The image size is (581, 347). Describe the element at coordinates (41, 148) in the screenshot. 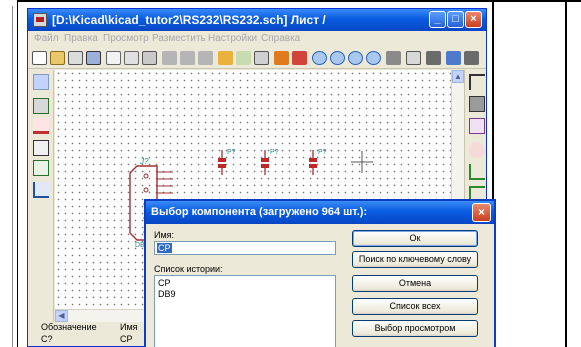

I see `cursor-shape-icon` at that location.